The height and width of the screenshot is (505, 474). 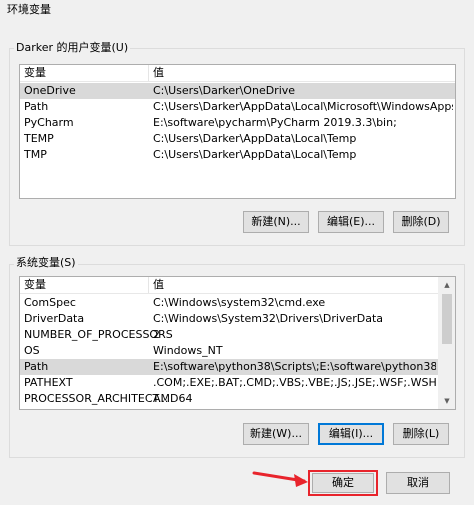 What do you see at coordinates (173, 398) in the screenshot?
I see `variable-value: AMD64` at bounding box center [173, 398].